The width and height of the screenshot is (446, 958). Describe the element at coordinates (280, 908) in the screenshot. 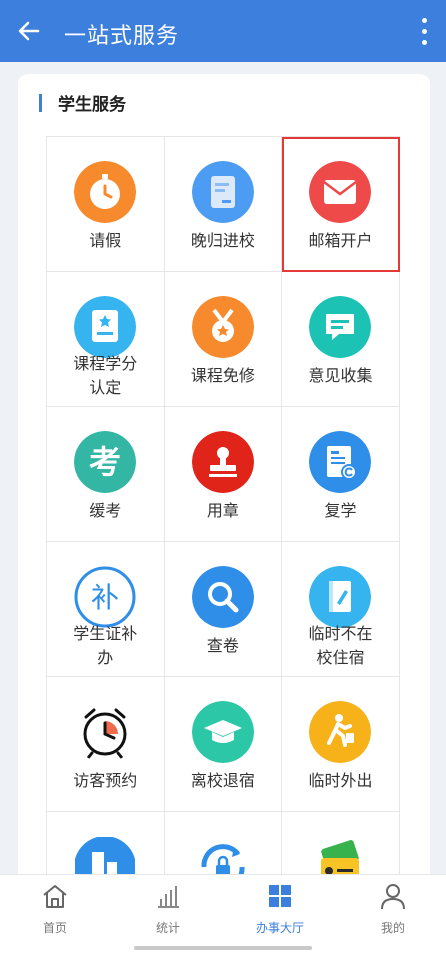

I see `tab-service-hall: 办事大厅` at that location.